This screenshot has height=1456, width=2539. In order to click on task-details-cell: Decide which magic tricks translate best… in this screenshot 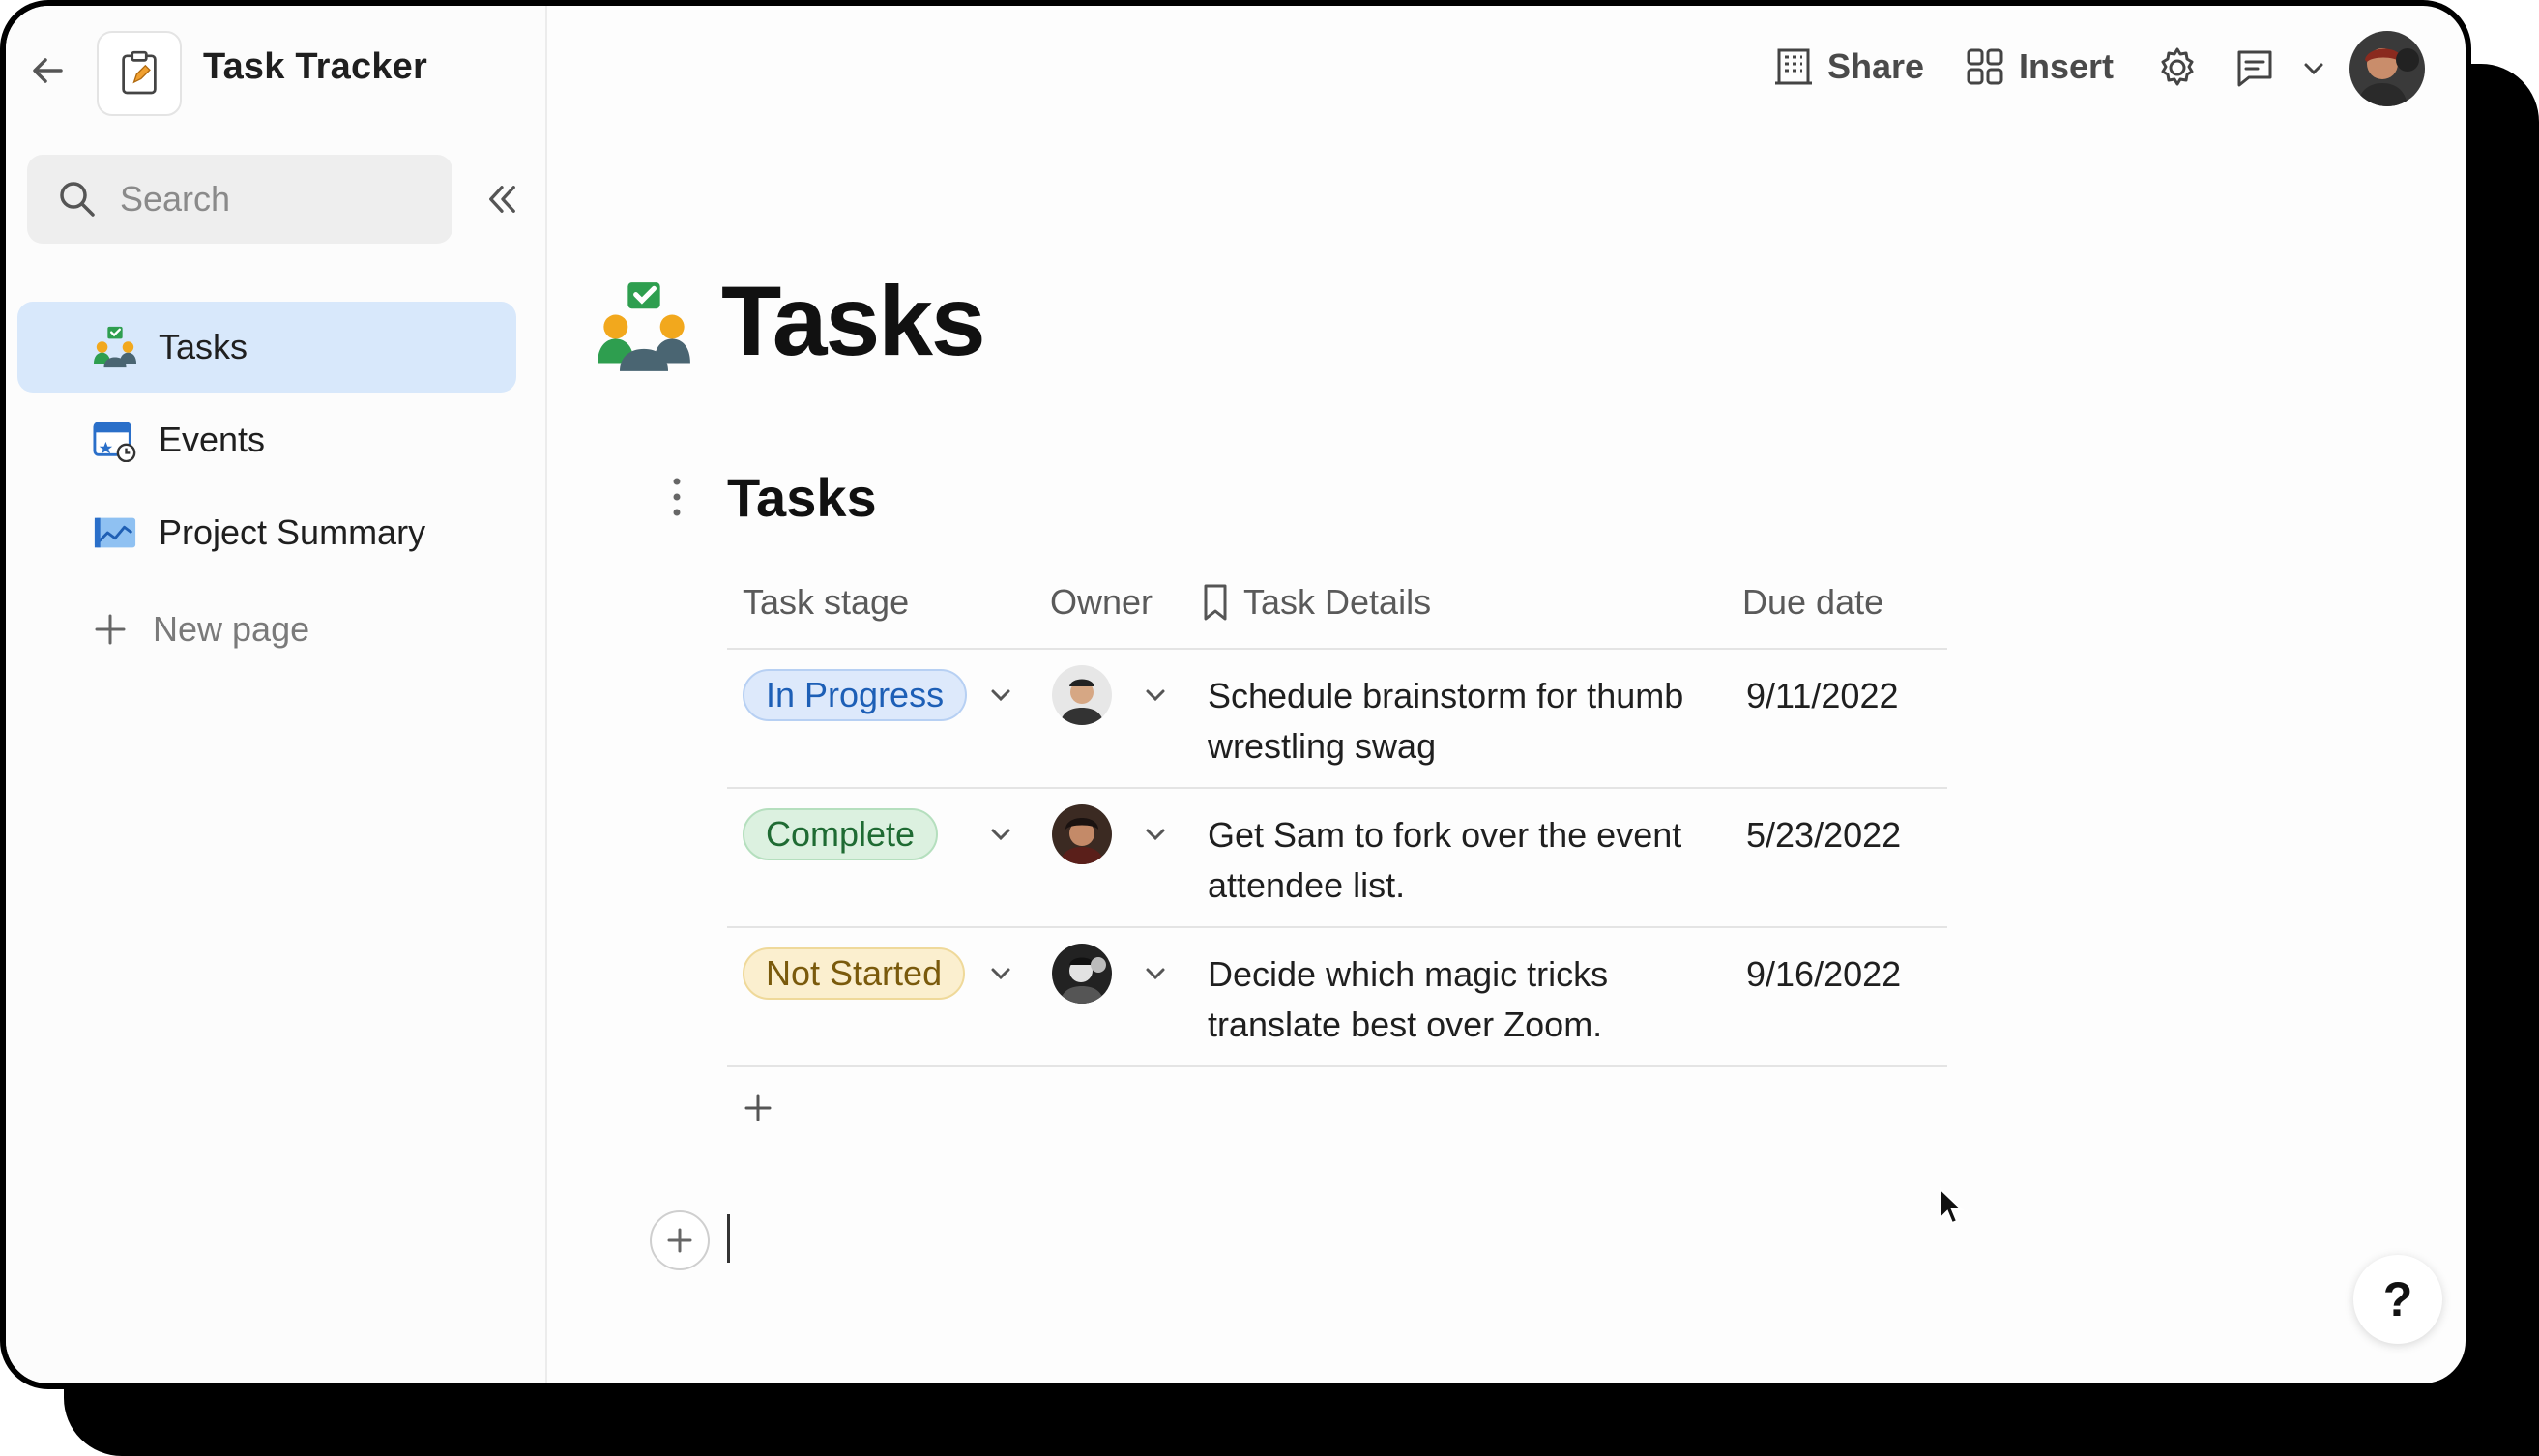, I will do `click(1408, 1000)`.